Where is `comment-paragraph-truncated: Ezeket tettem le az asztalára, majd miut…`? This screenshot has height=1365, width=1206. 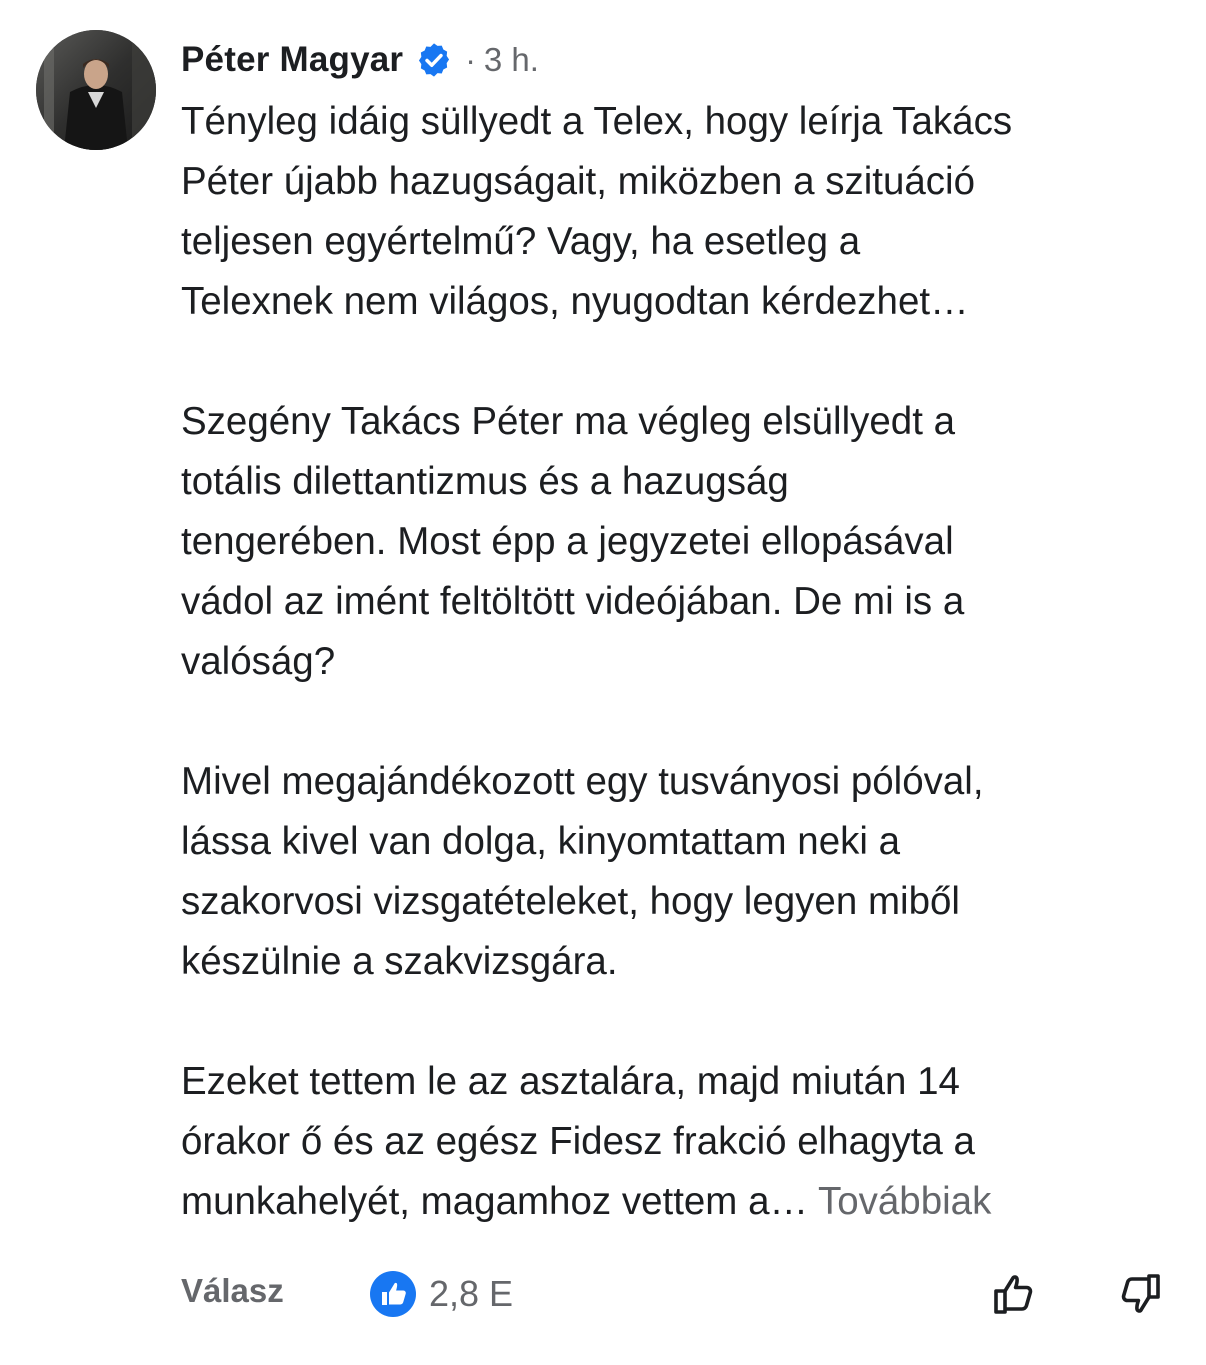
comment-paragraph-truncated: Ezeket tettem le az asztalára, majd miut… is located at coordinates (681, 1142).